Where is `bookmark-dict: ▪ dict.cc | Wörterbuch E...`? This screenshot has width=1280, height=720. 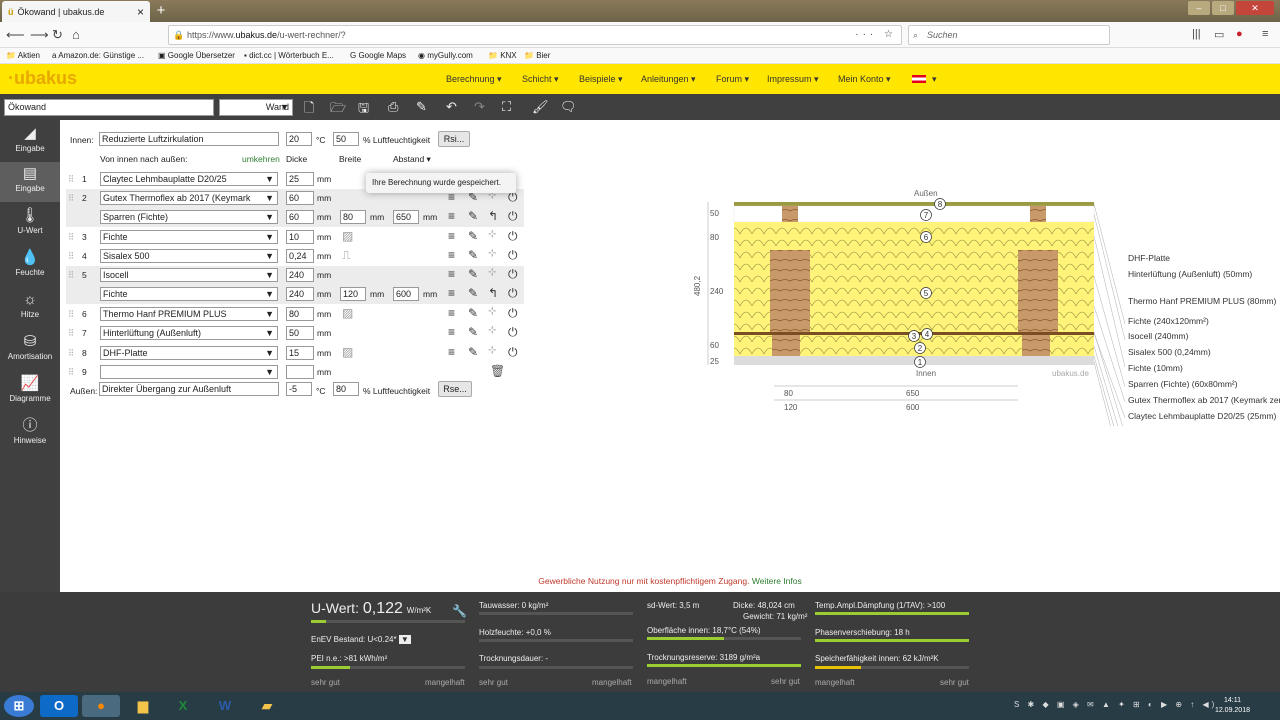
bookmark-dict: ▪ dict.cc | Wörterbuch E... is located at coordinates (289, 55).